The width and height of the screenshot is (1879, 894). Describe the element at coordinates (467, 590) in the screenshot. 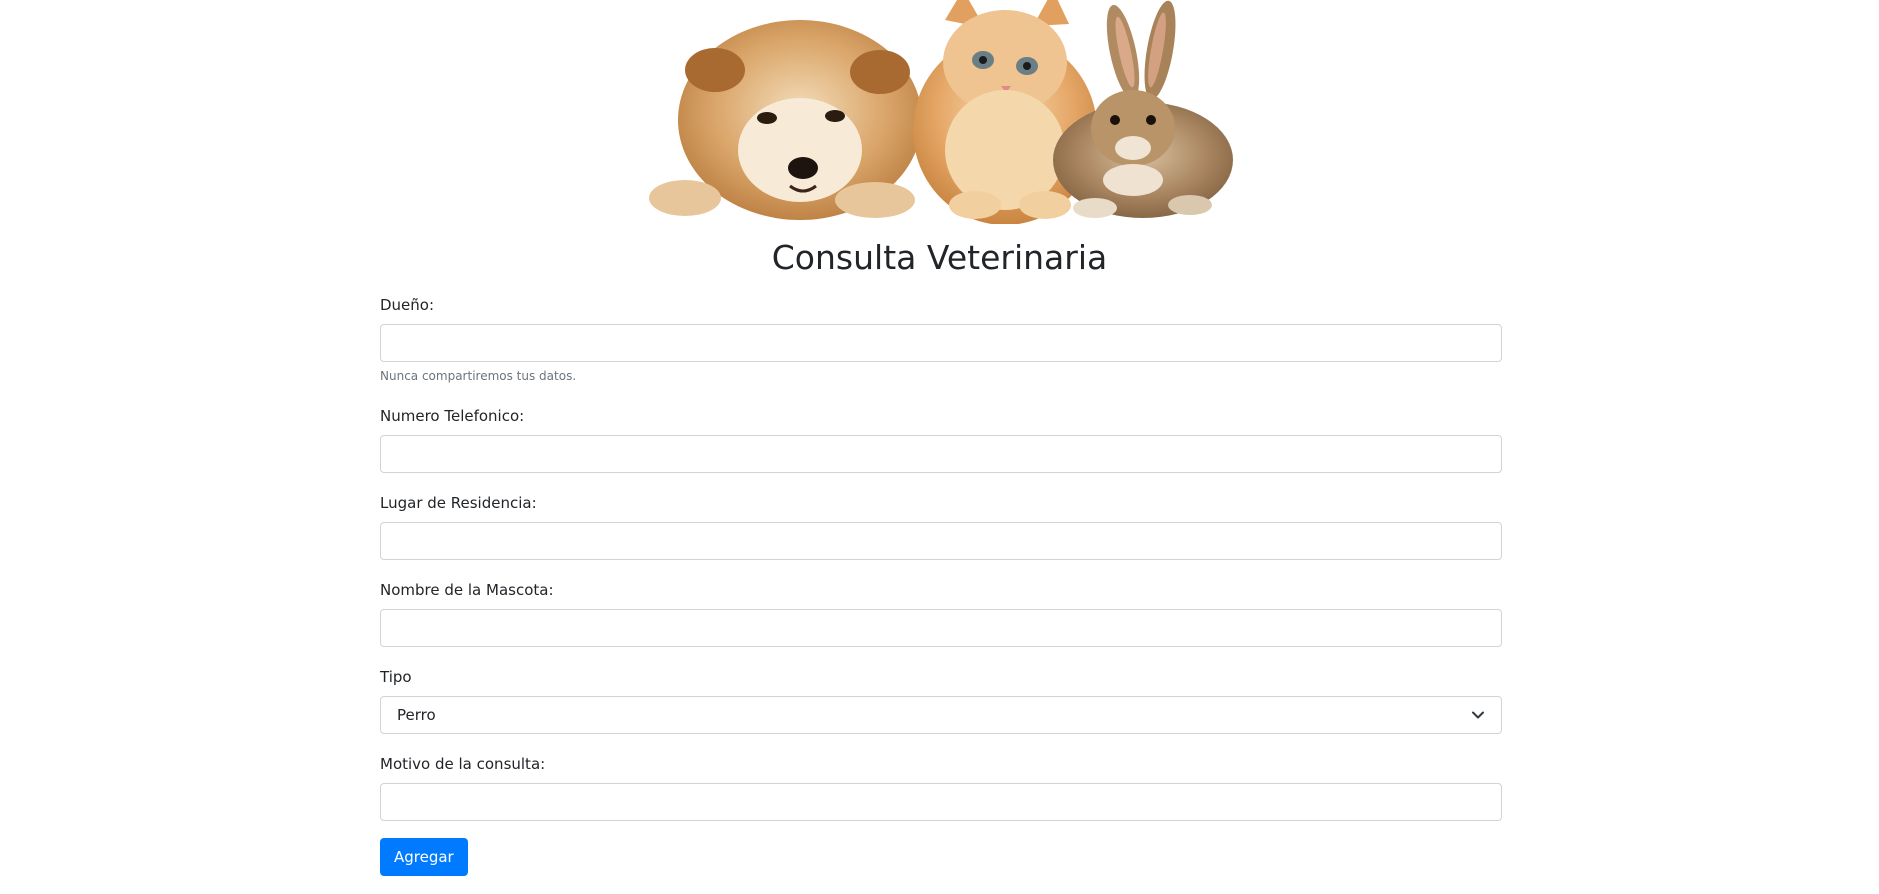

I see `pet-name-label: Nombre de la Mascota:` at that location.